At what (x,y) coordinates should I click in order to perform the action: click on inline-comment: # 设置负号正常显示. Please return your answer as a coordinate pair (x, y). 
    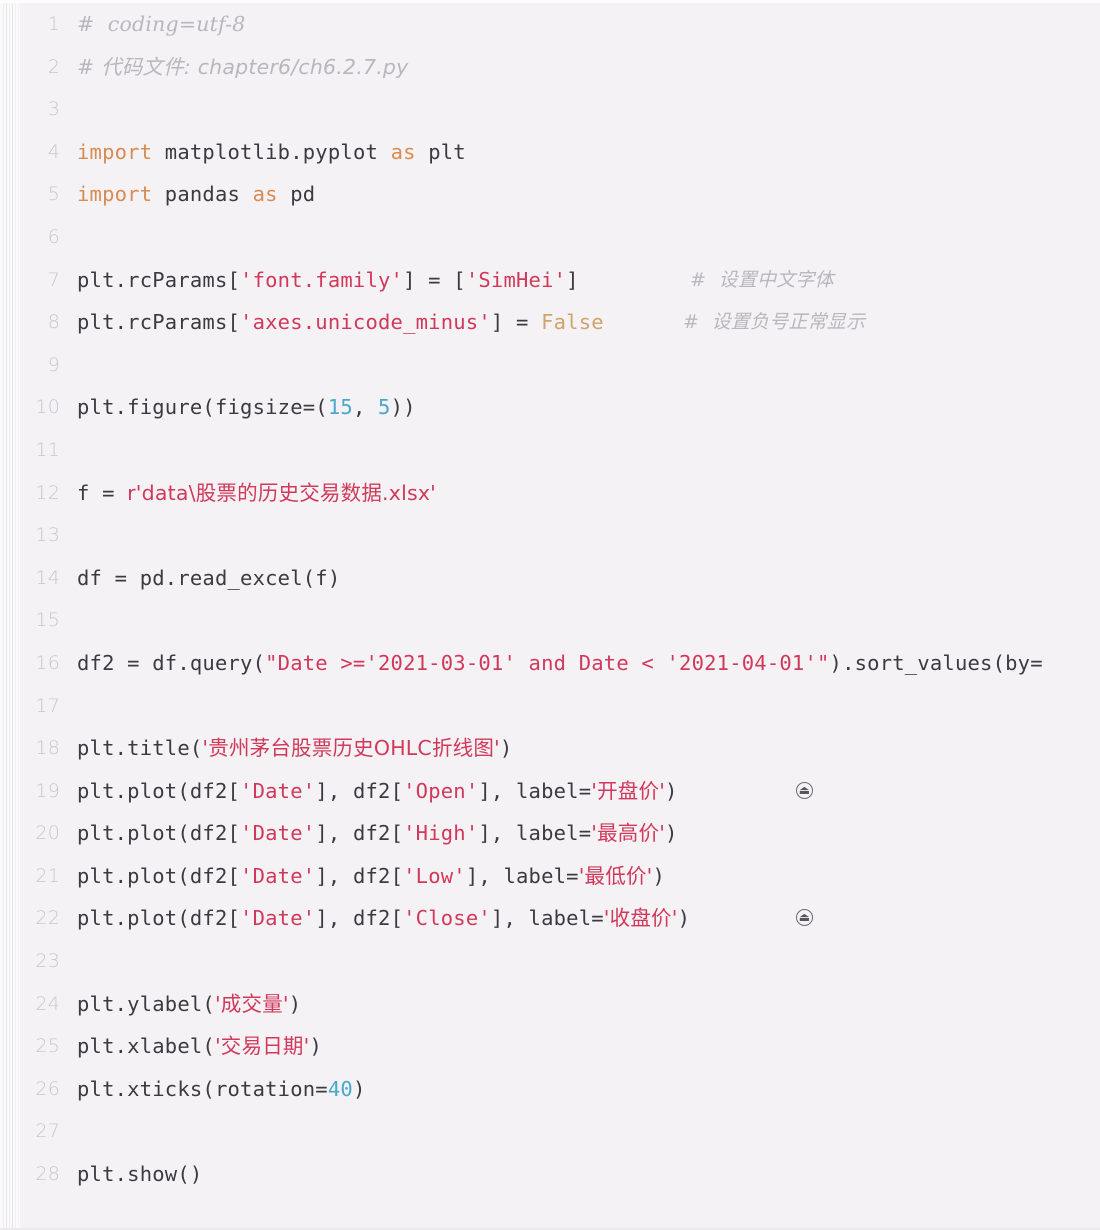
    Looking at the image, I should click on (774, 322).